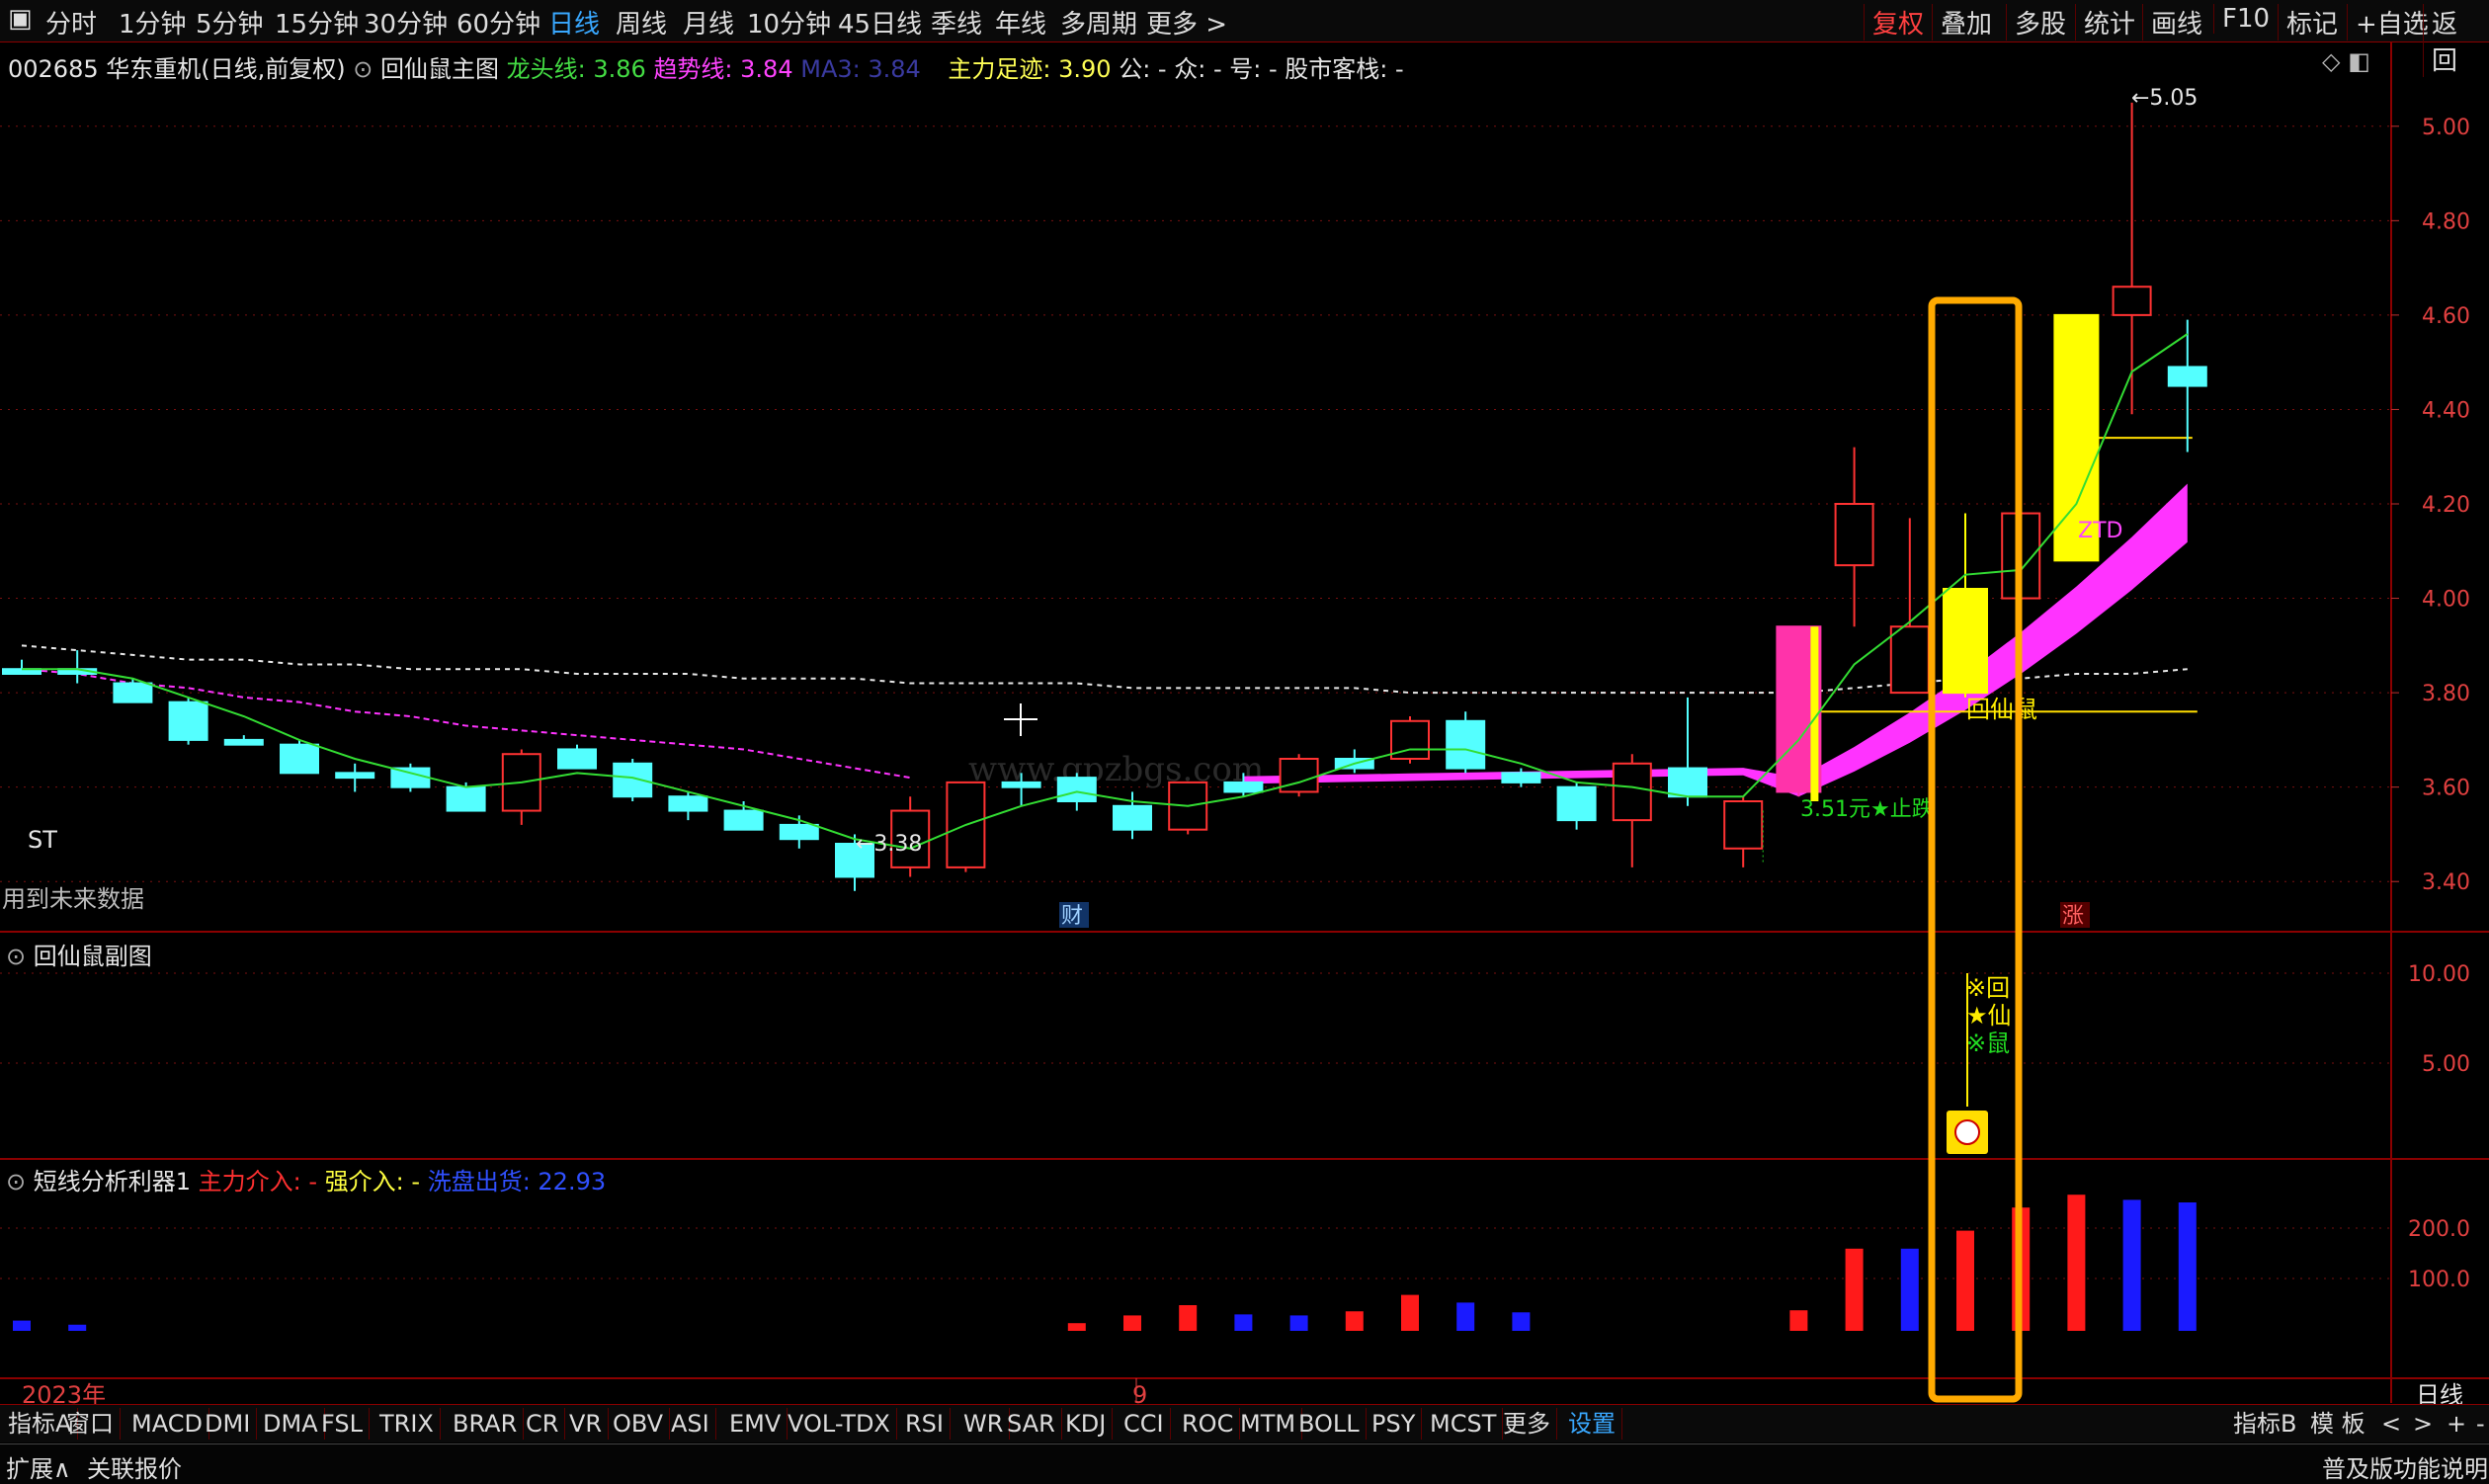 Image resolution: width=2489 pixels, height=1484 pixels. I want to click on indicator-tab-2: MACD, so click(167, 1424).